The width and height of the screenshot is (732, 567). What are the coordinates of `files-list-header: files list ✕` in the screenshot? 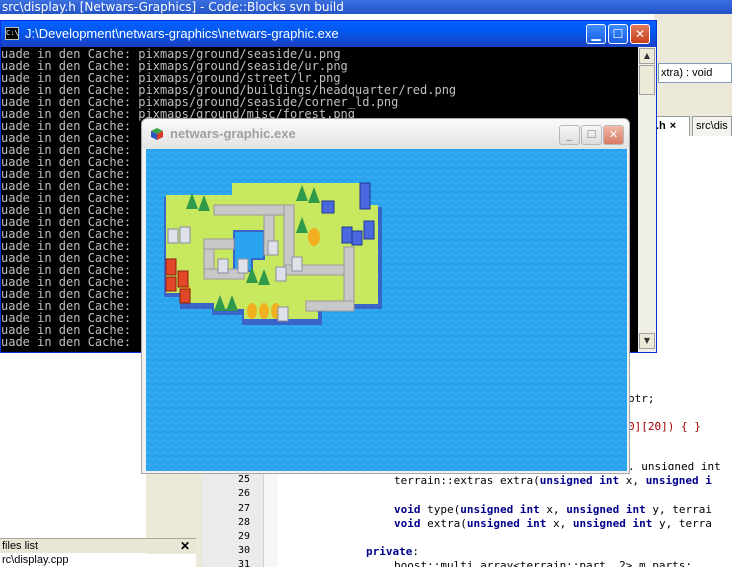 It's located at (98, 545).